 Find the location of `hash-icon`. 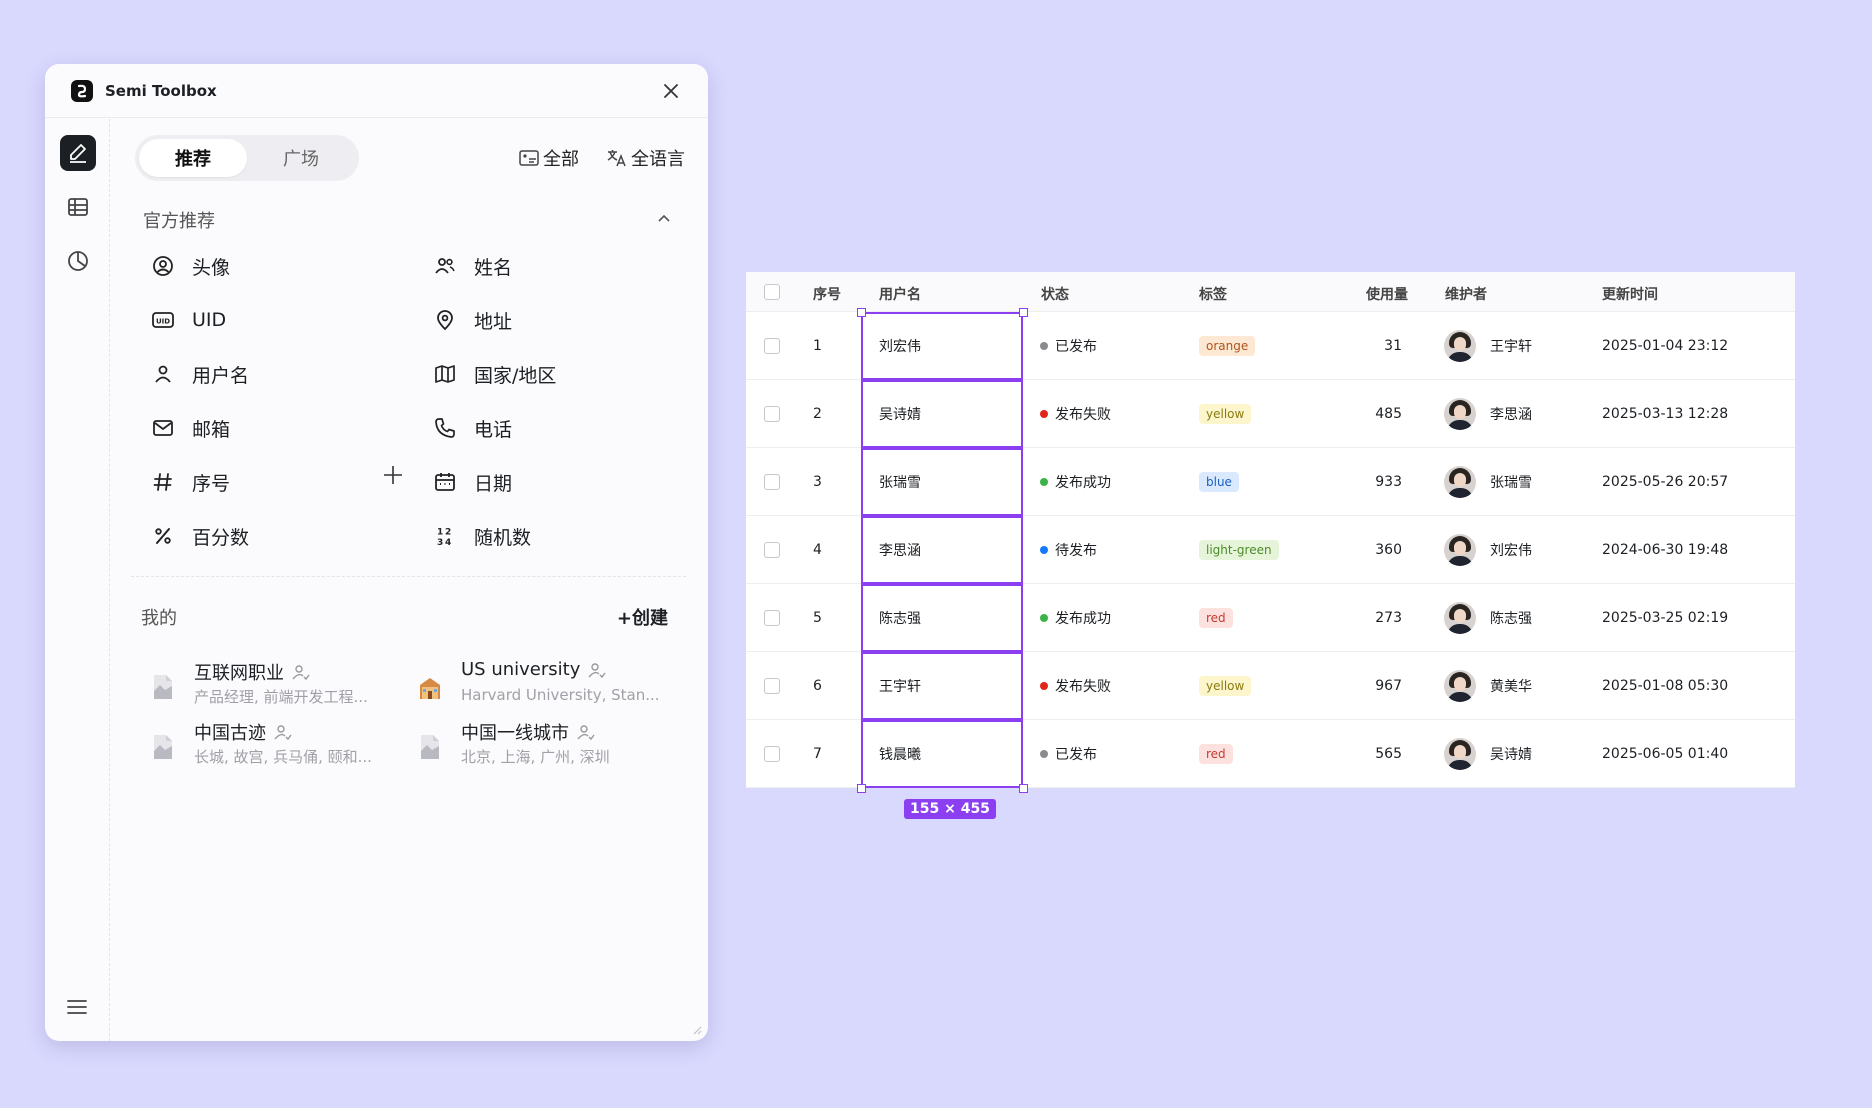

hash-icon is located at coordinates (163, 482).